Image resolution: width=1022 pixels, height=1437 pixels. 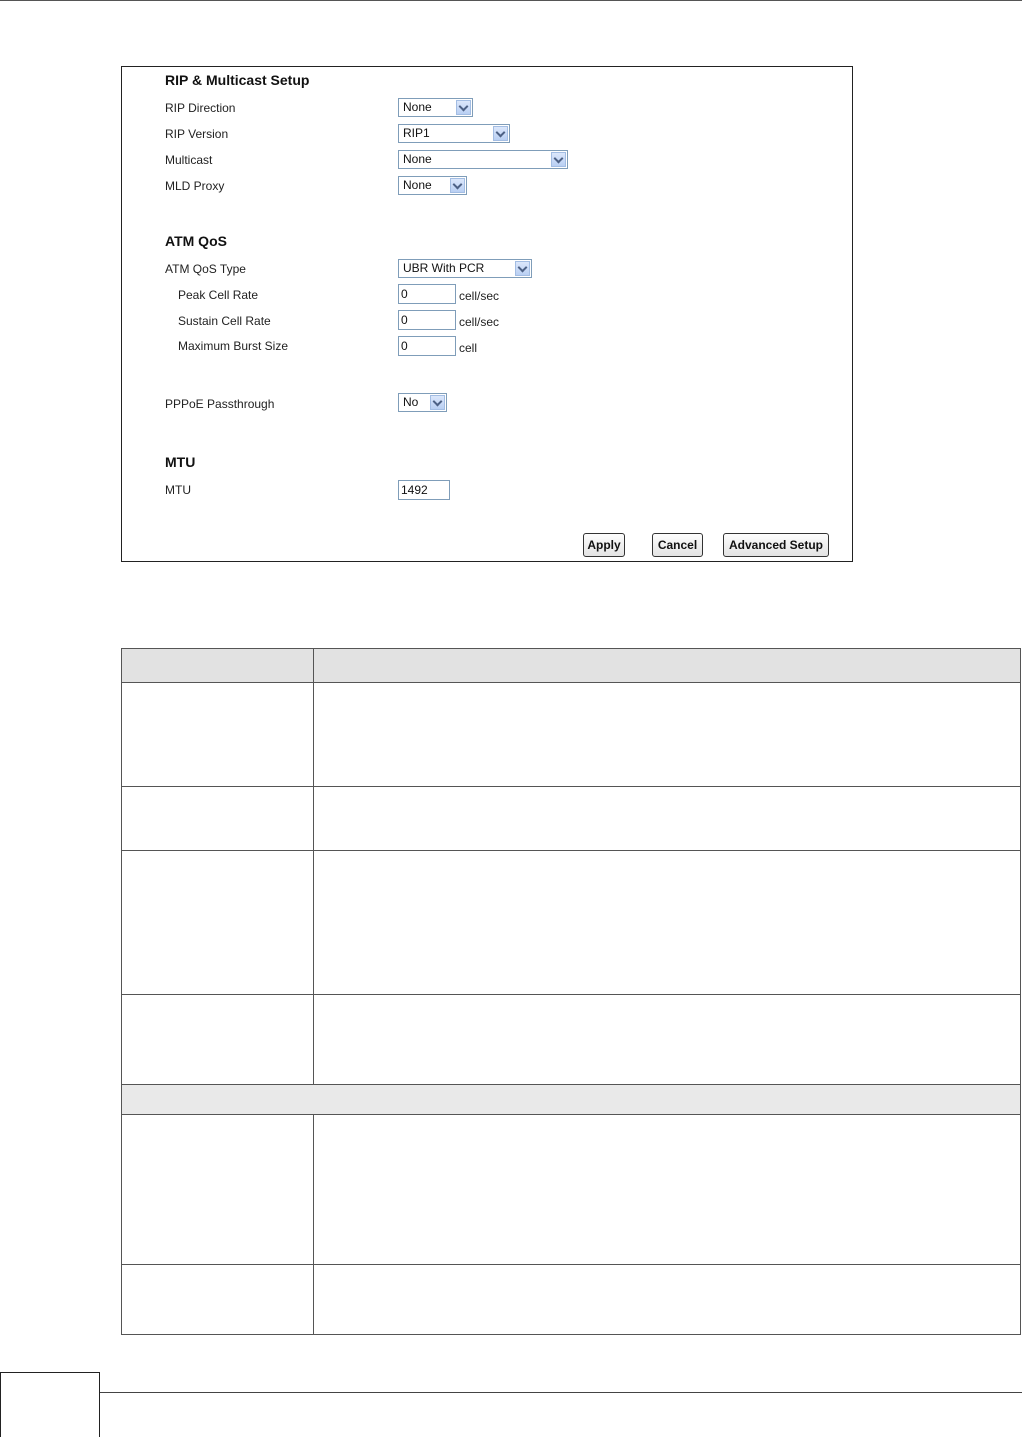 I want to click on rip-version-select: RIP1, so click(x=454, y=133).